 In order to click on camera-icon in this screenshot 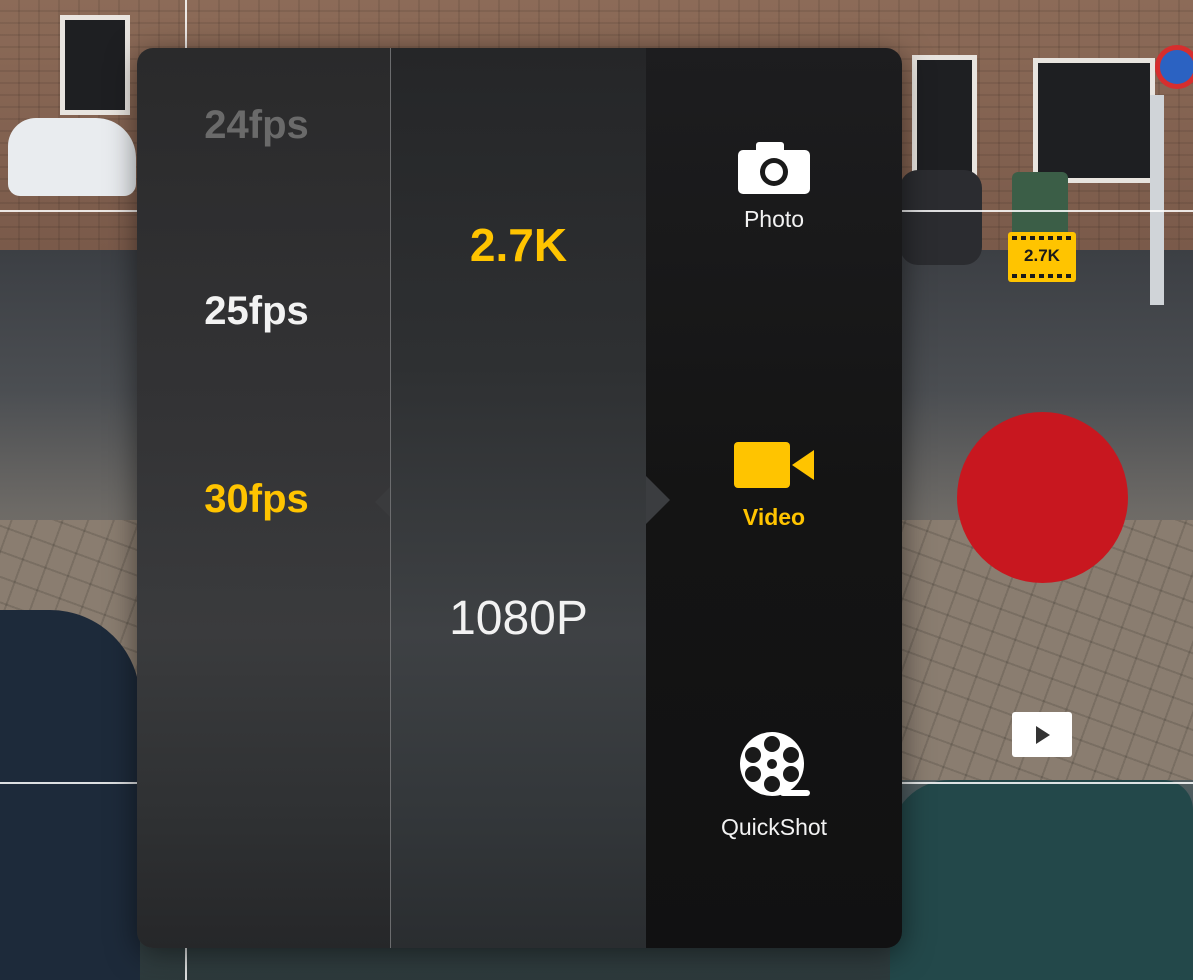, I will do `click(774, 168)`.